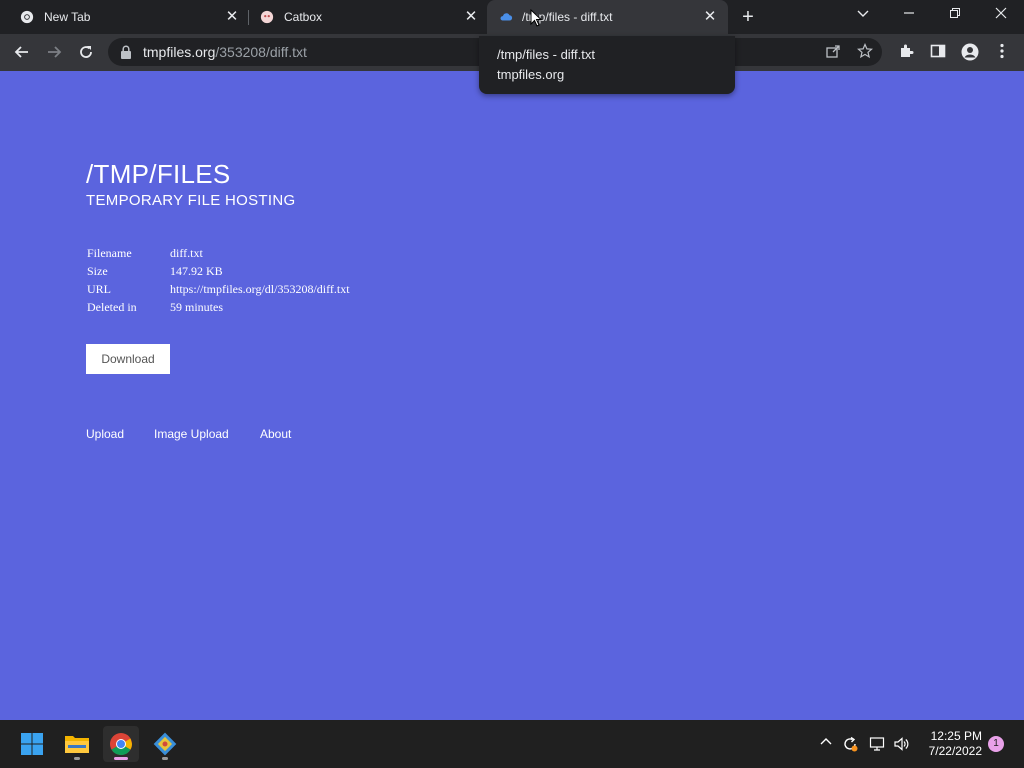  What do you see at coordinates (996, 744) in the screenshot?
I see `notification-badge: 1` at bounding box center [996, 744].